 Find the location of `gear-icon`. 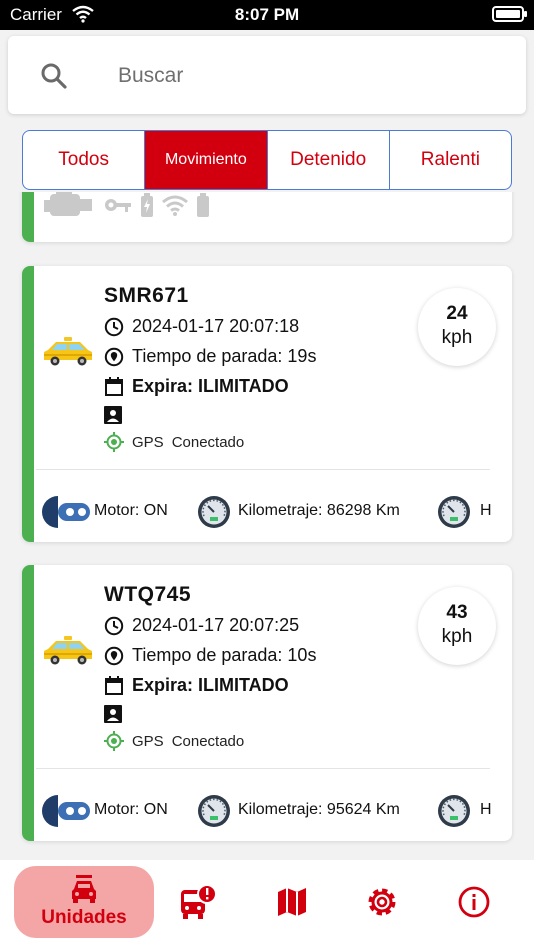

gear-icon is located at coordinates (382, 902).